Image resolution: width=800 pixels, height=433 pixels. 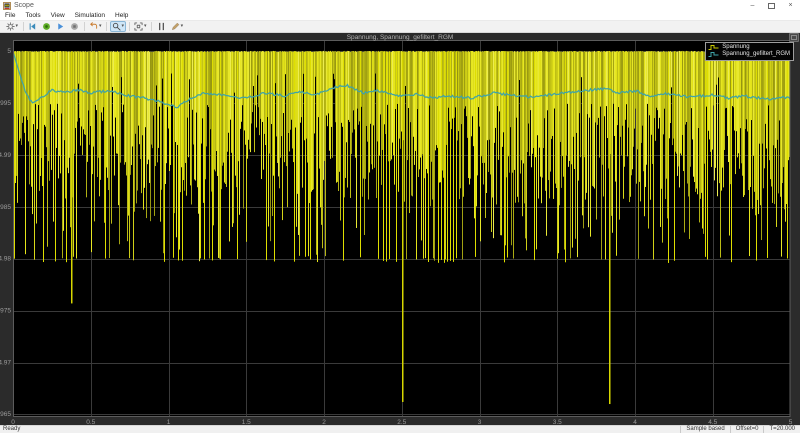 I want to click on history-arrow-icon, so click(x=94, y=25).